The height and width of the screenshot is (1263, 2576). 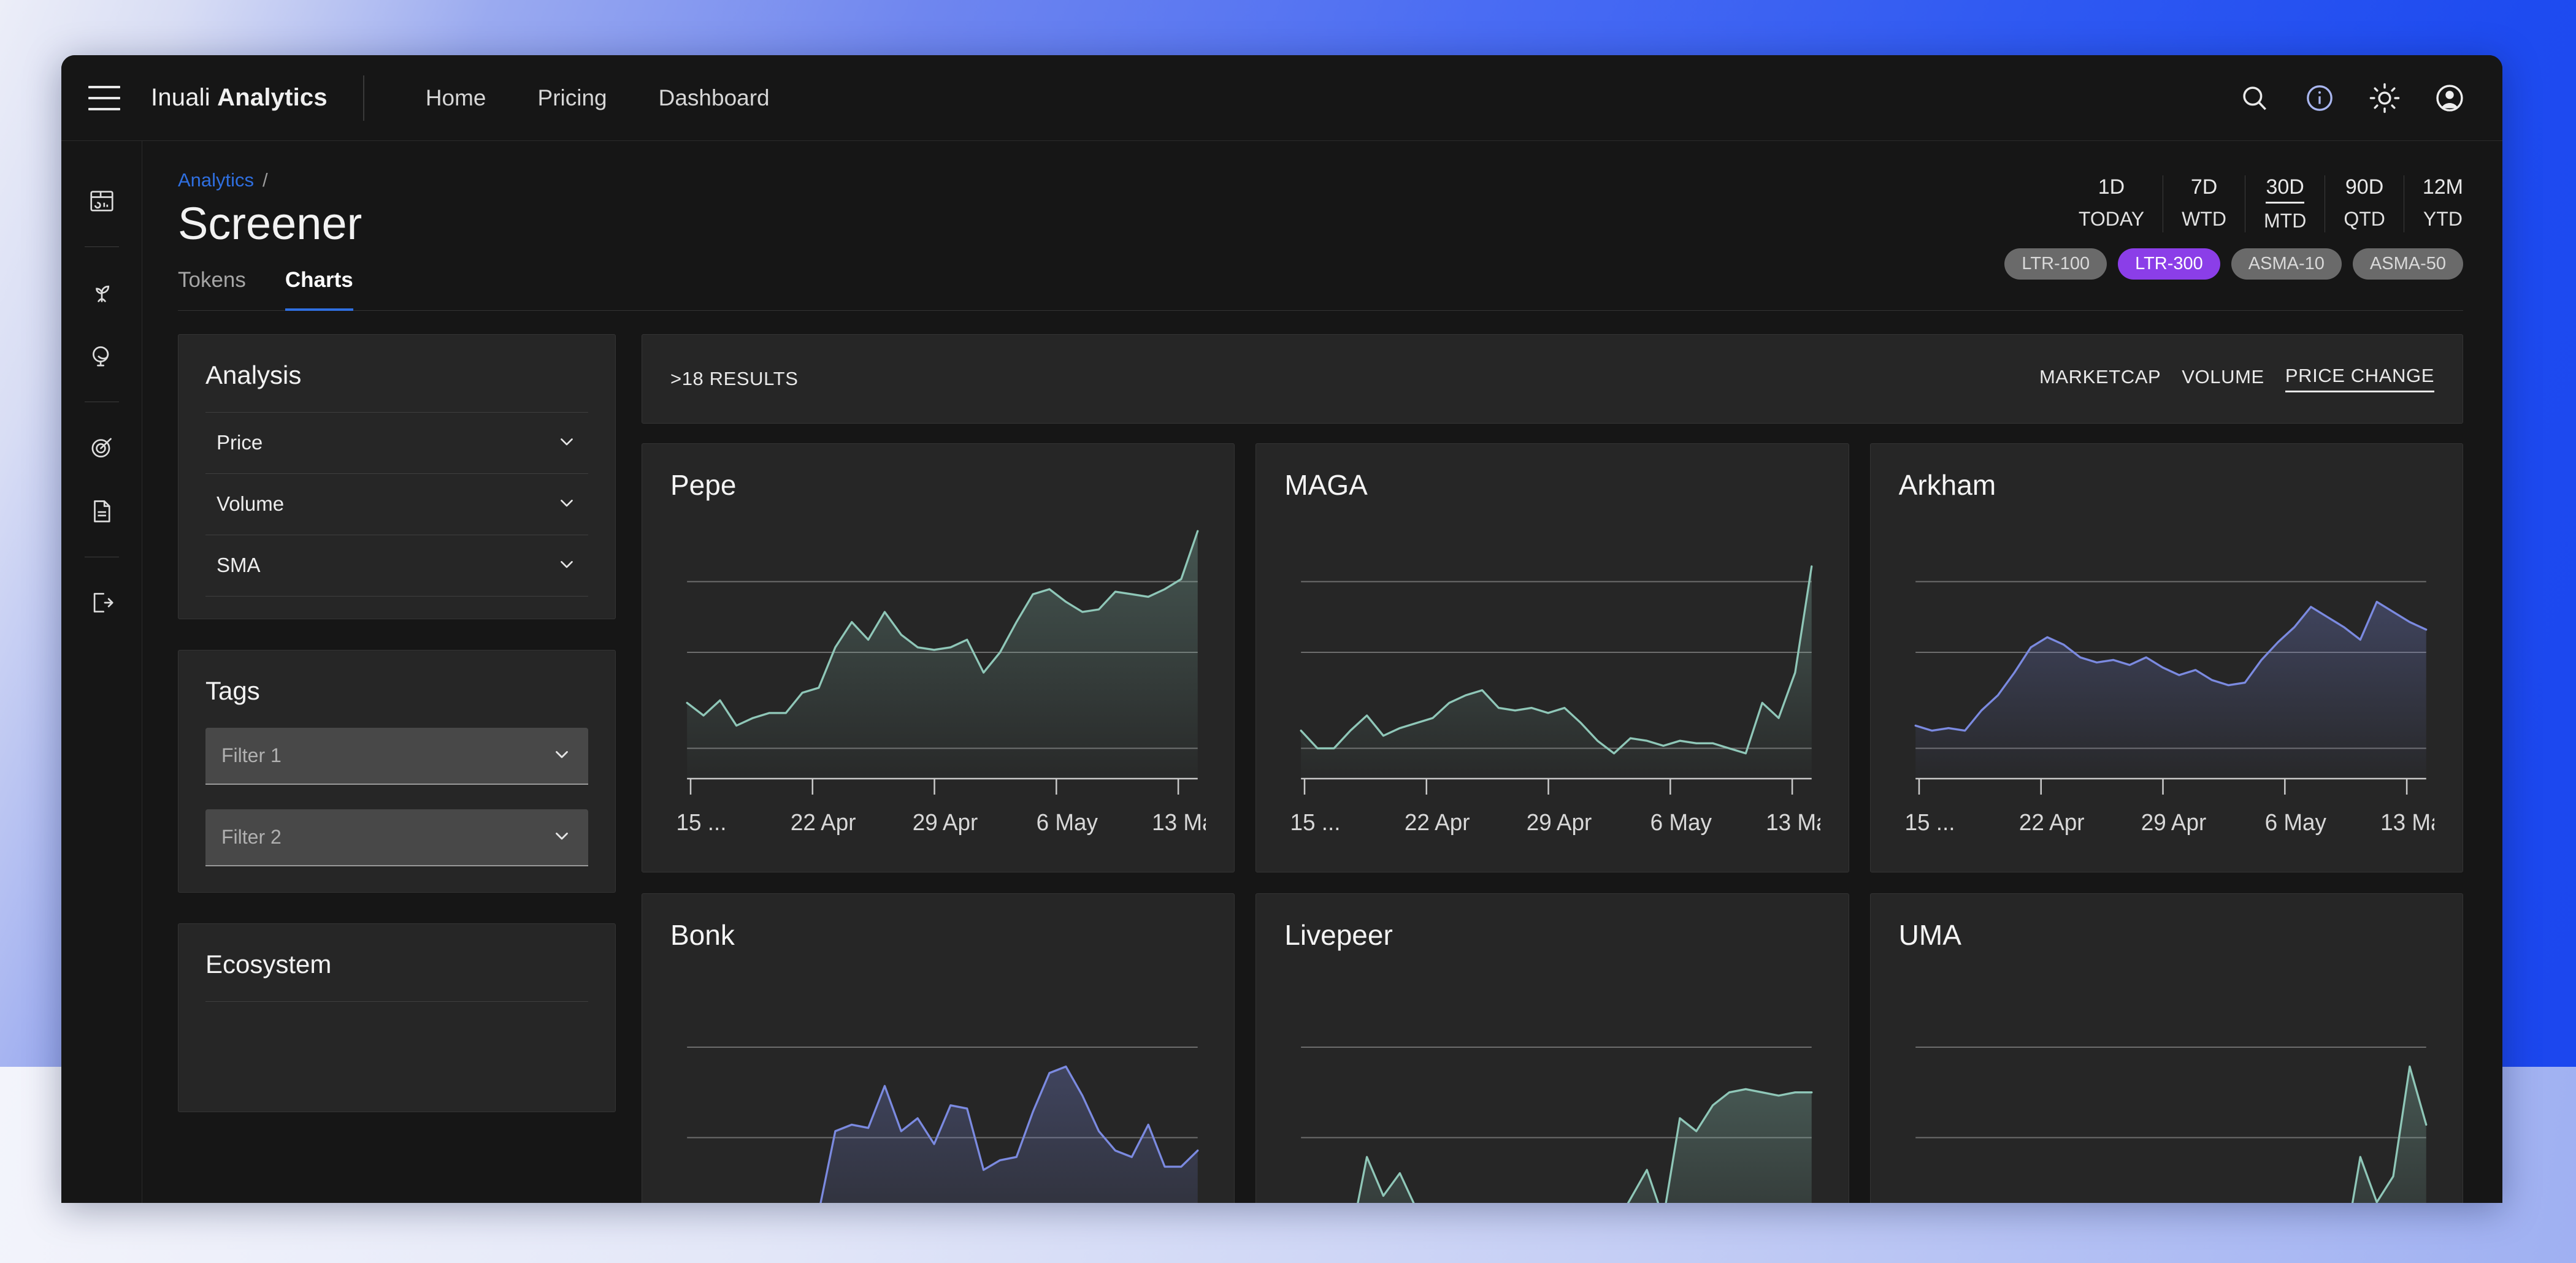 What do you see at coordinates (251, 836) in the screenshot?
I see `filter-2-placeholder: Filter 2` at bounding box center [251, 836].